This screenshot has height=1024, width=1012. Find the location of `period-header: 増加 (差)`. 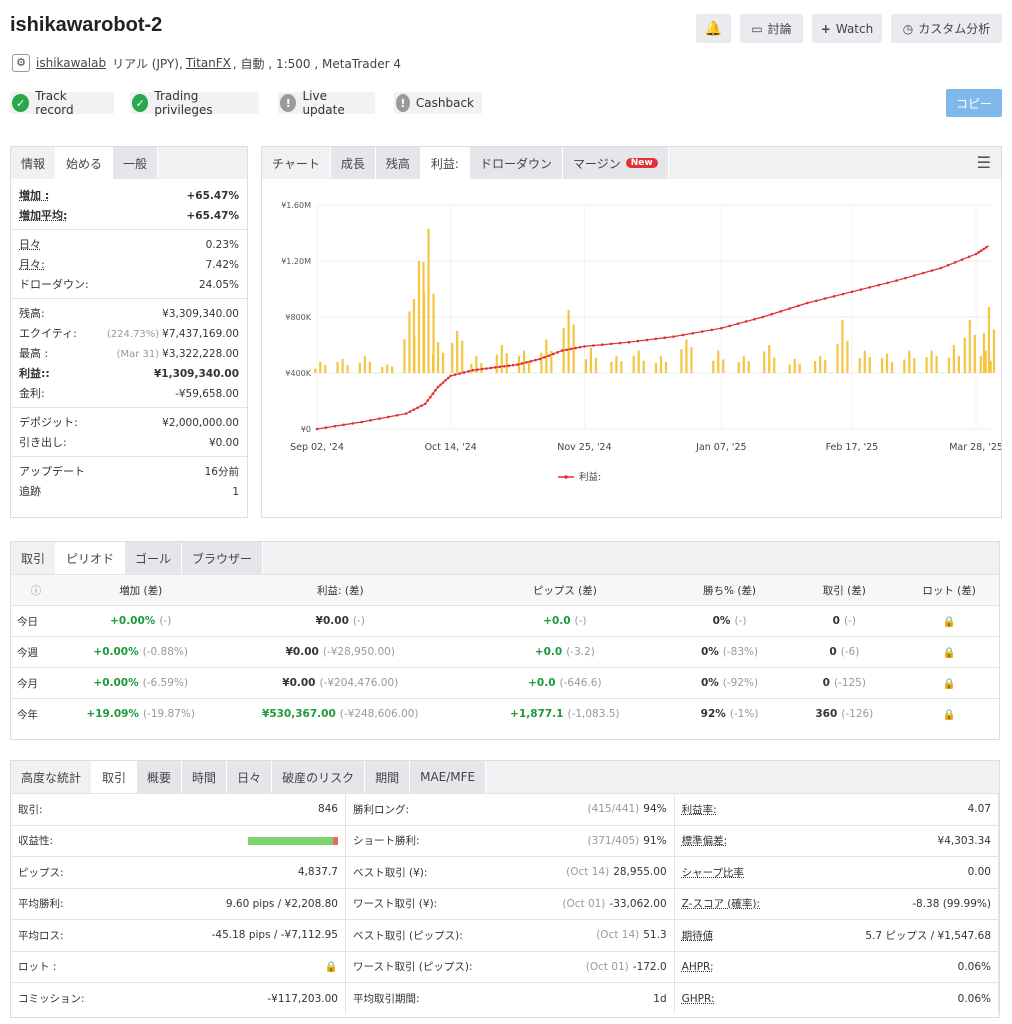

period-header: 増加 (差) is located at coordinates (140, 590).